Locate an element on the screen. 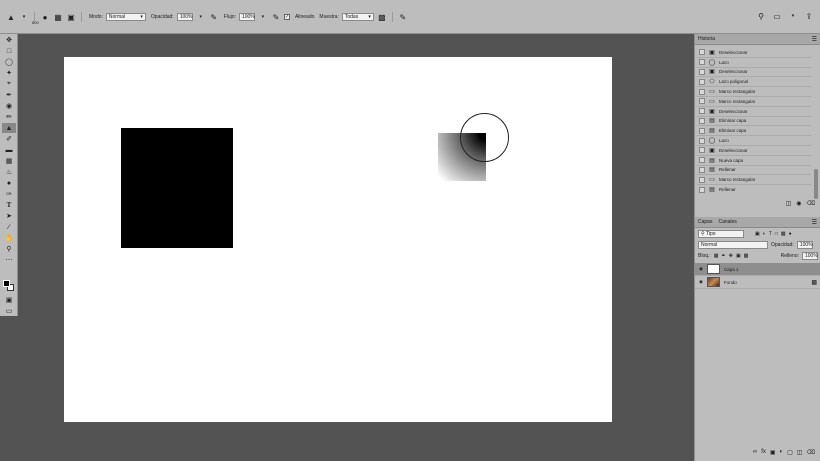 The width and height of the screenshot is (820, 461). panel-menu-icon: ☰ is located at coordinates (814, 222).